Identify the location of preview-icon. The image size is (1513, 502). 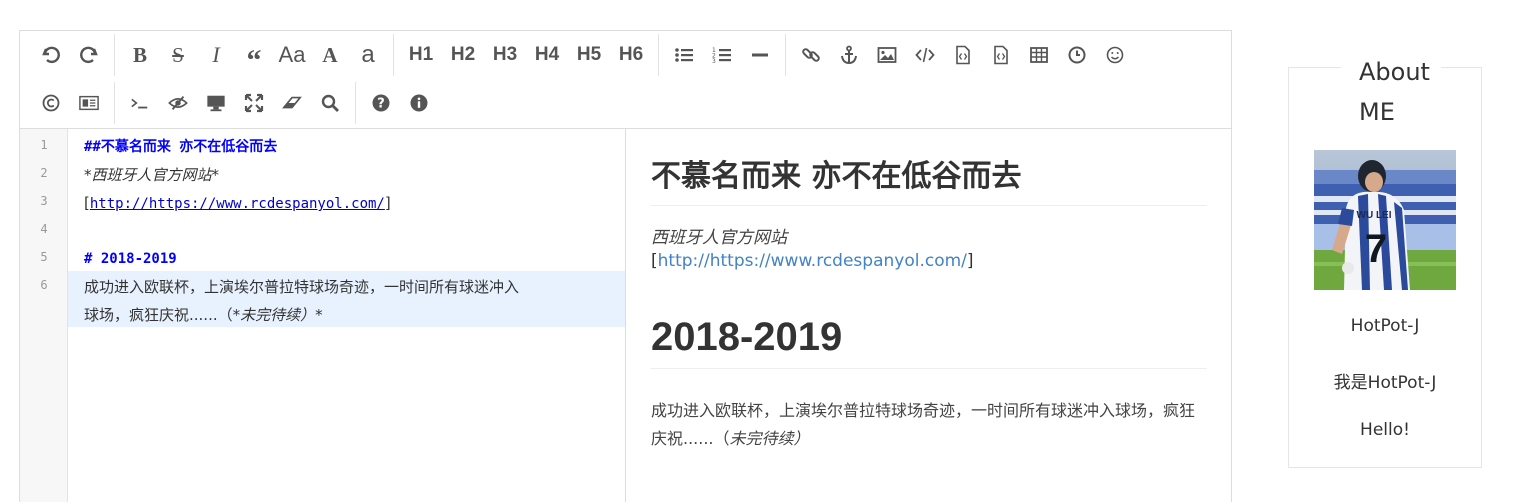
(216, 103).